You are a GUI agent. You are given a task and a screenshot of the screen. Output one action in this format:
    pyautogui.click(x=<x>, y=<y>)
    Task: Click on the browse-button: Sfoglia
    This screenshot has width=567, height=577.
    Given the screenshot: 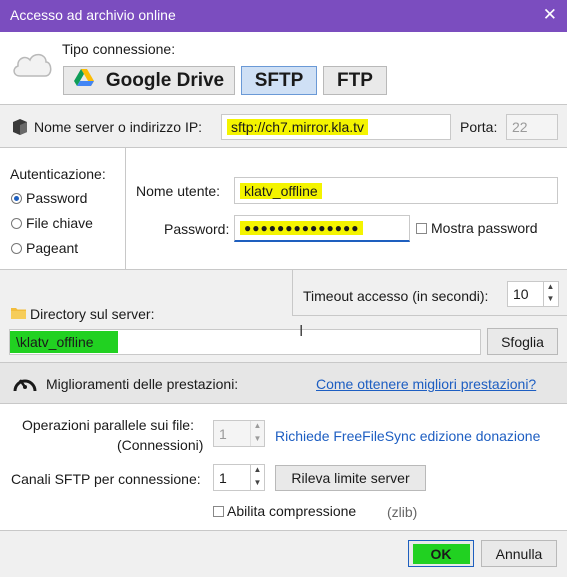 What is the action you would take?
    pyautogui.click(x=522, y=341)
    